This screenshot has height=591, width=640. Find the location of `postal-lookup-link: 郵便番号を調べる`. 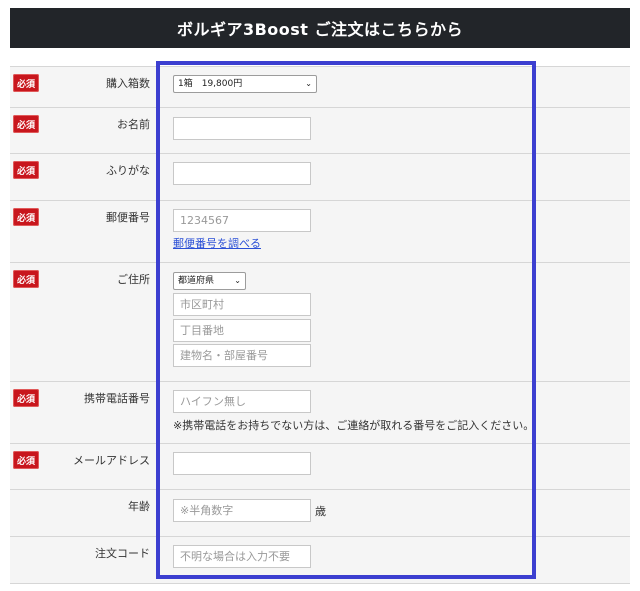

postal-lookup-link: 郵便番号を調べる is located at coordinates (217, 243).